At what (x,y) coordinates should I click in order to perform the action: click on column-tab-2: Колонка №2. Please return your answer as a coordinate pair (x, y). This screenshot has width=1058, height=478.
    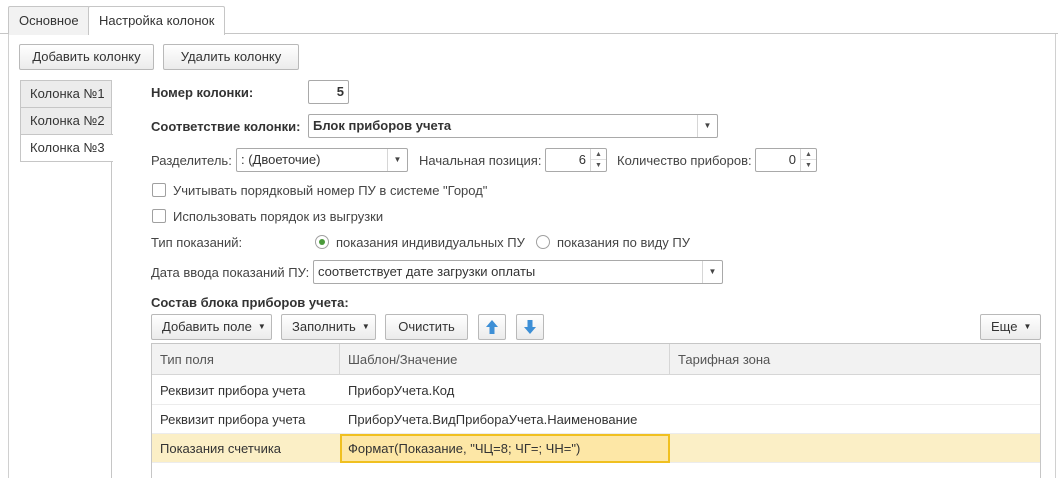
    Looking at the image, I should click on (66, 121).